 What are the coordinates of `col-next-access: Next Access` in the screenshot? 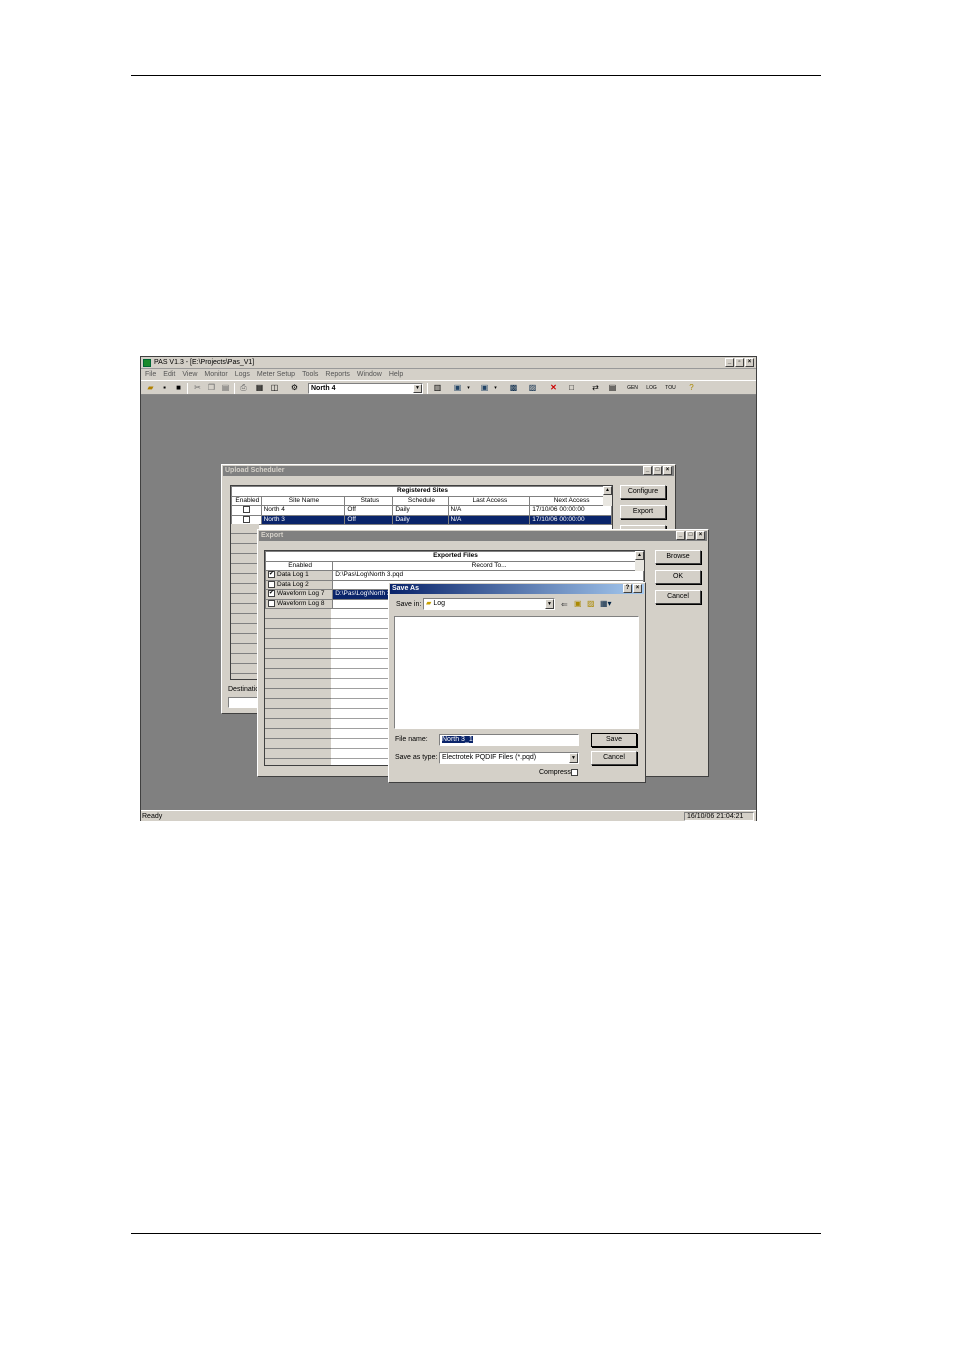 It's located at (570, 500).